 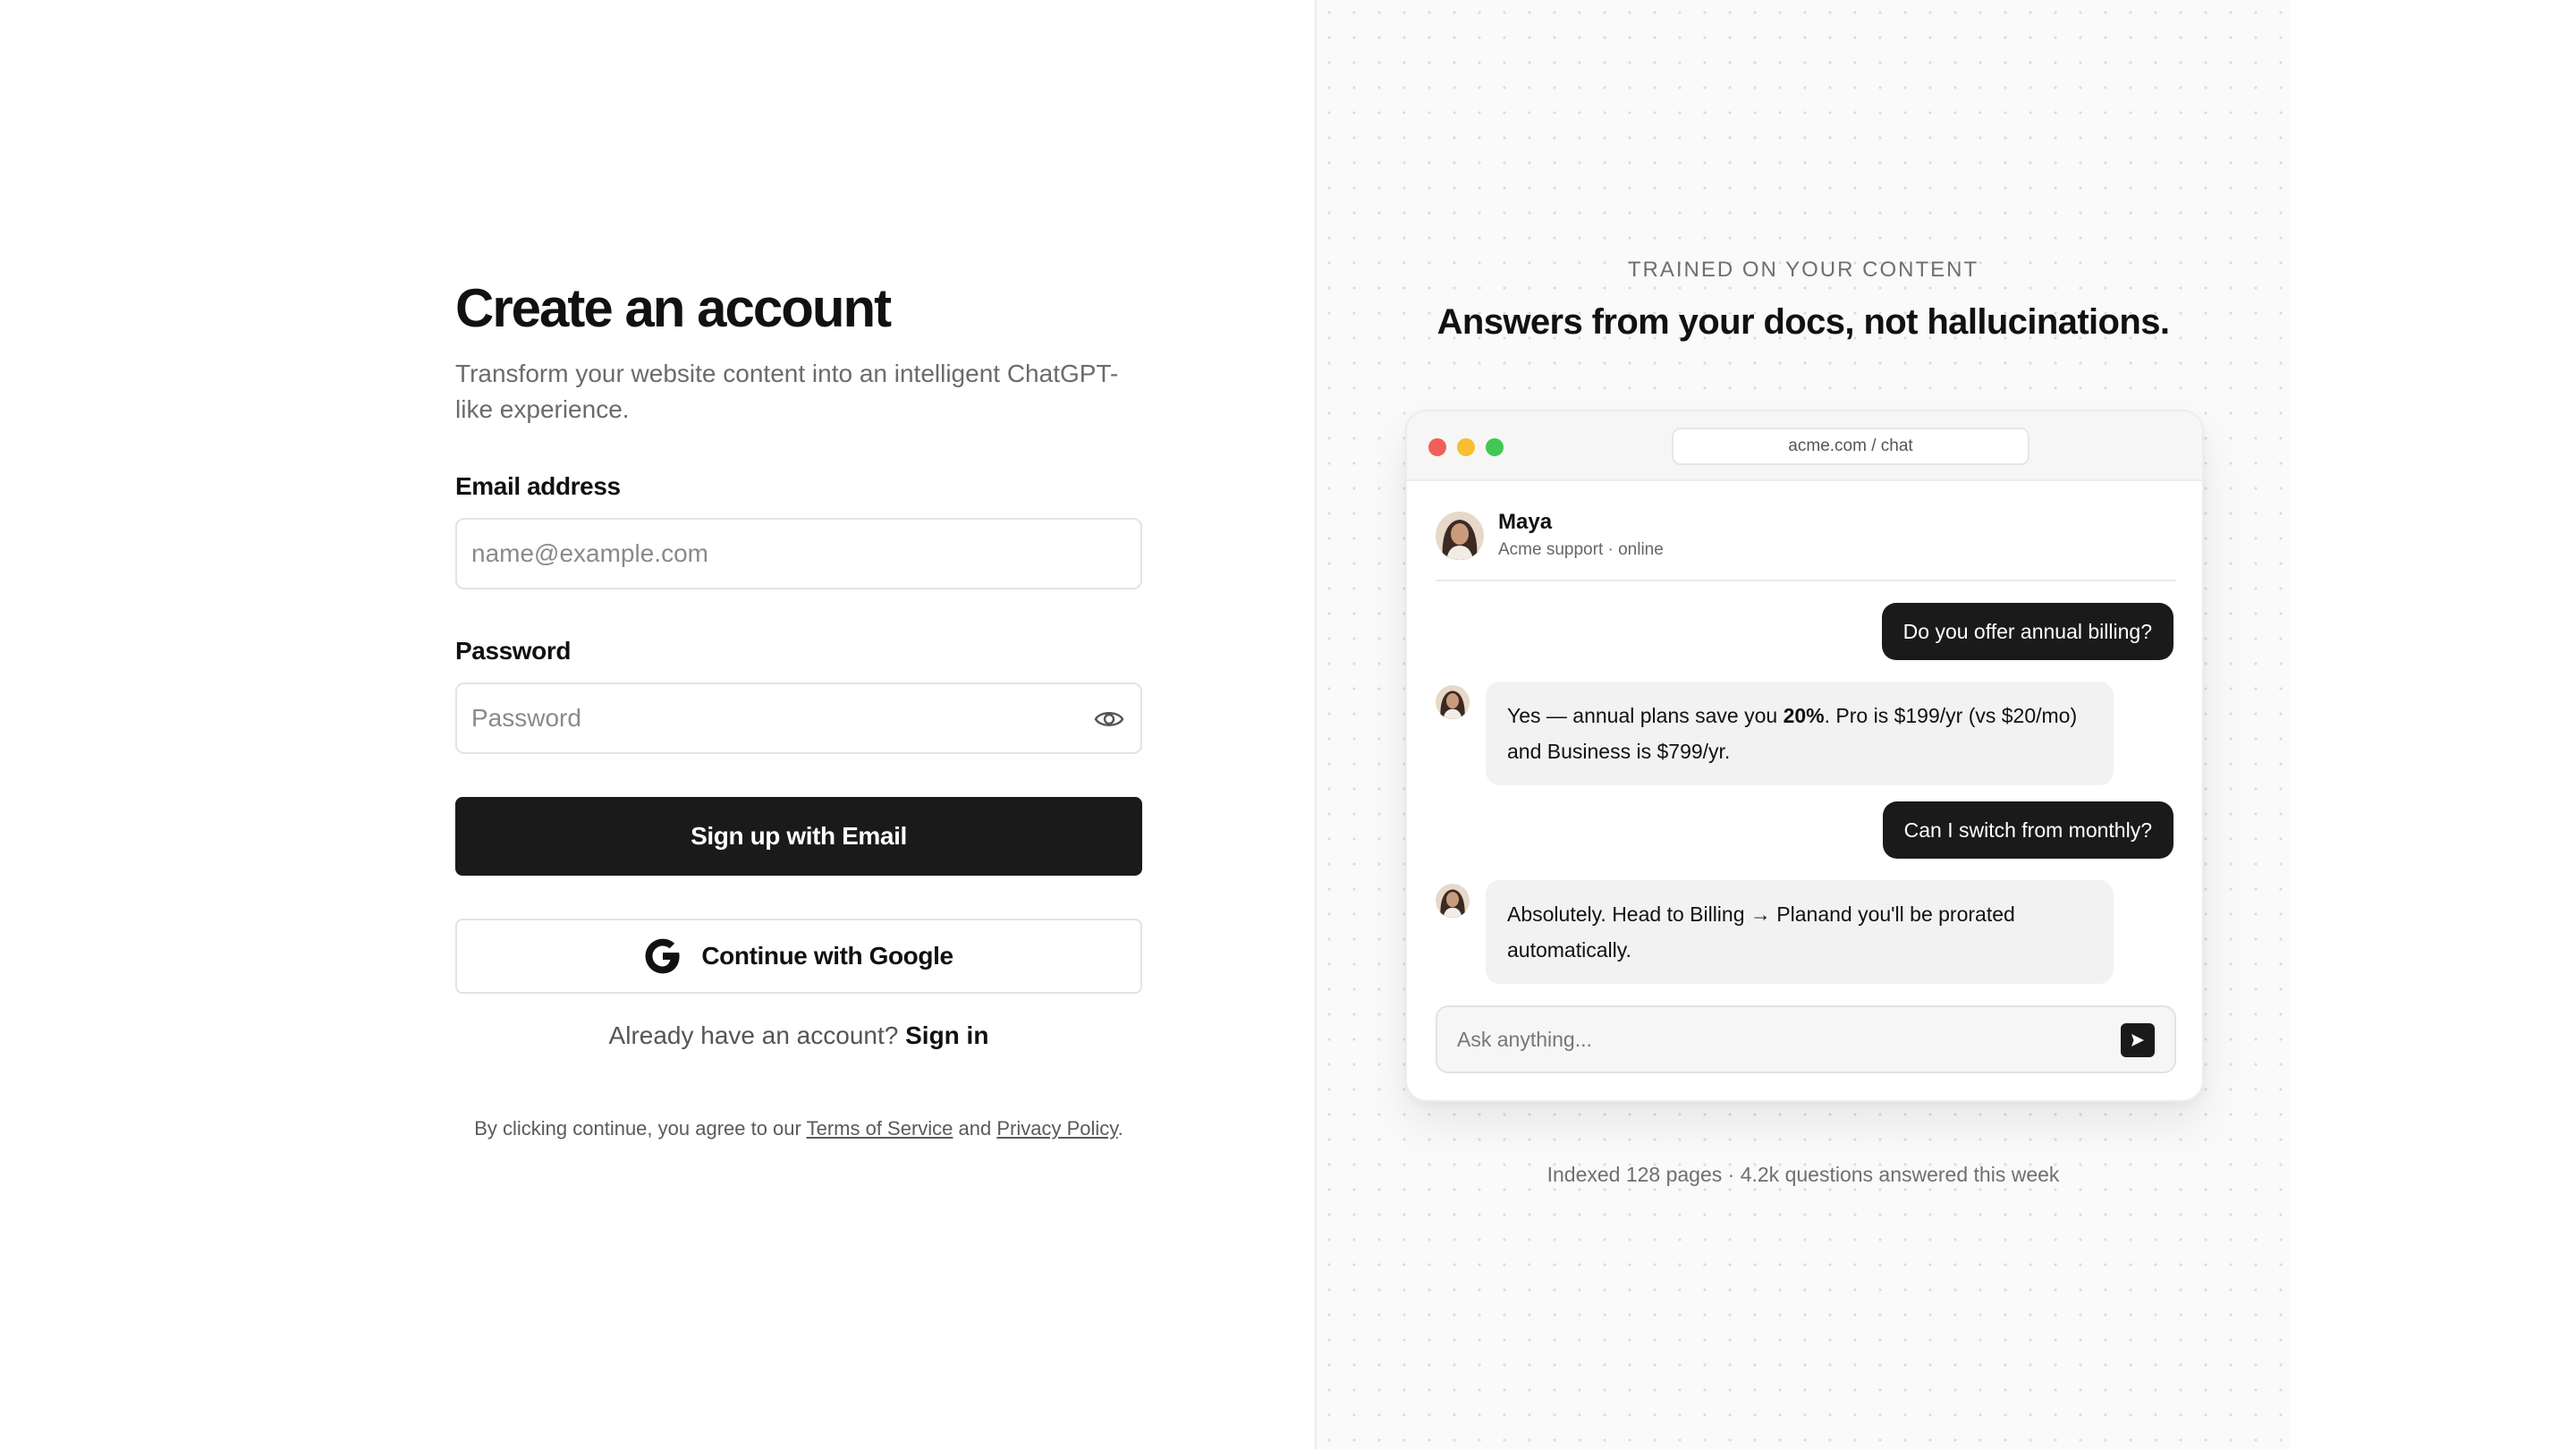 I want to click on terms-of-service-link: Terms of Service, so click(x=880, y=1128).